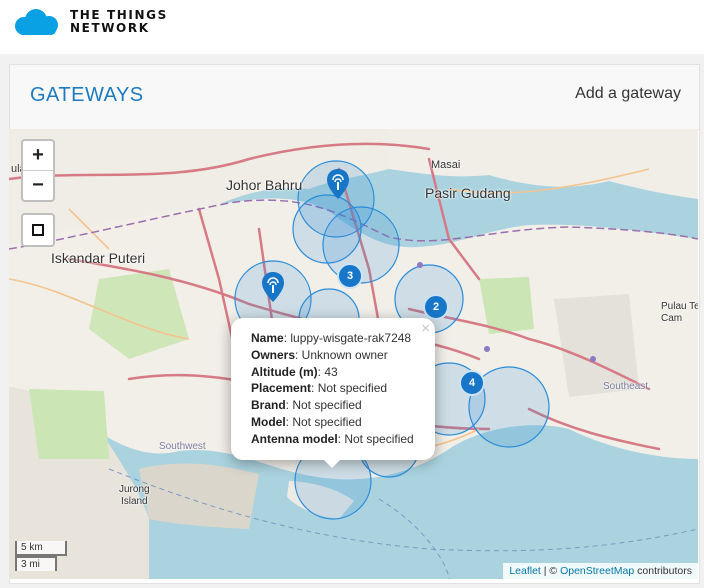 Image resolution: width=704 pixels, height=588 pixels. I want to click on leaflet-link: Leaflet, so click(525, 571).